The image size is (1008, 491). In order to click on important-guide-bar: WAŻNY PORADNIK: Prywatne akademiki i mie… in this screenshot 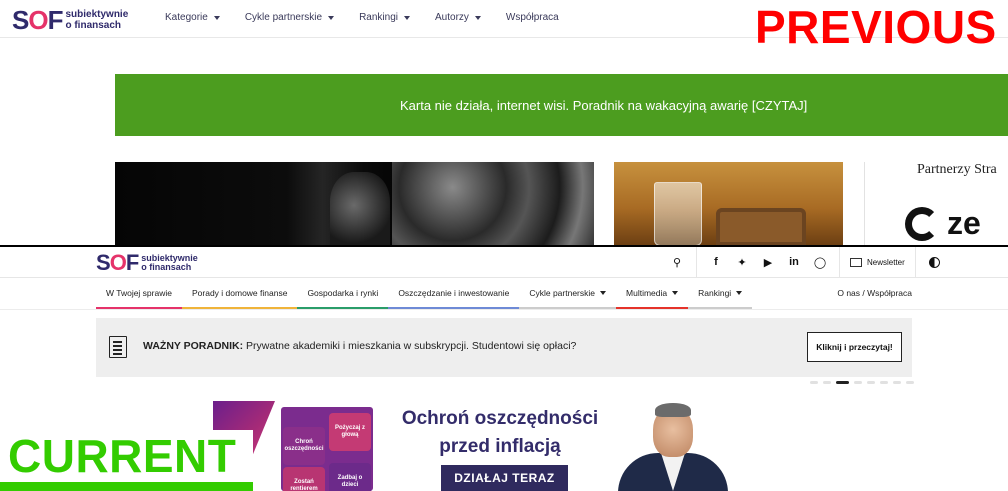, I will do `click(504, 347)`.